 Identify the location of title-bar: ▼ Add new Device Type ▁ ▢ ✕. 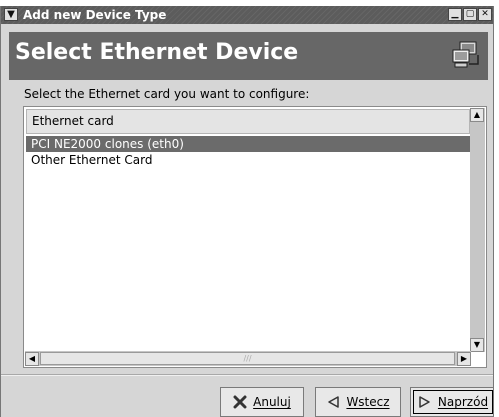
(247, 15).